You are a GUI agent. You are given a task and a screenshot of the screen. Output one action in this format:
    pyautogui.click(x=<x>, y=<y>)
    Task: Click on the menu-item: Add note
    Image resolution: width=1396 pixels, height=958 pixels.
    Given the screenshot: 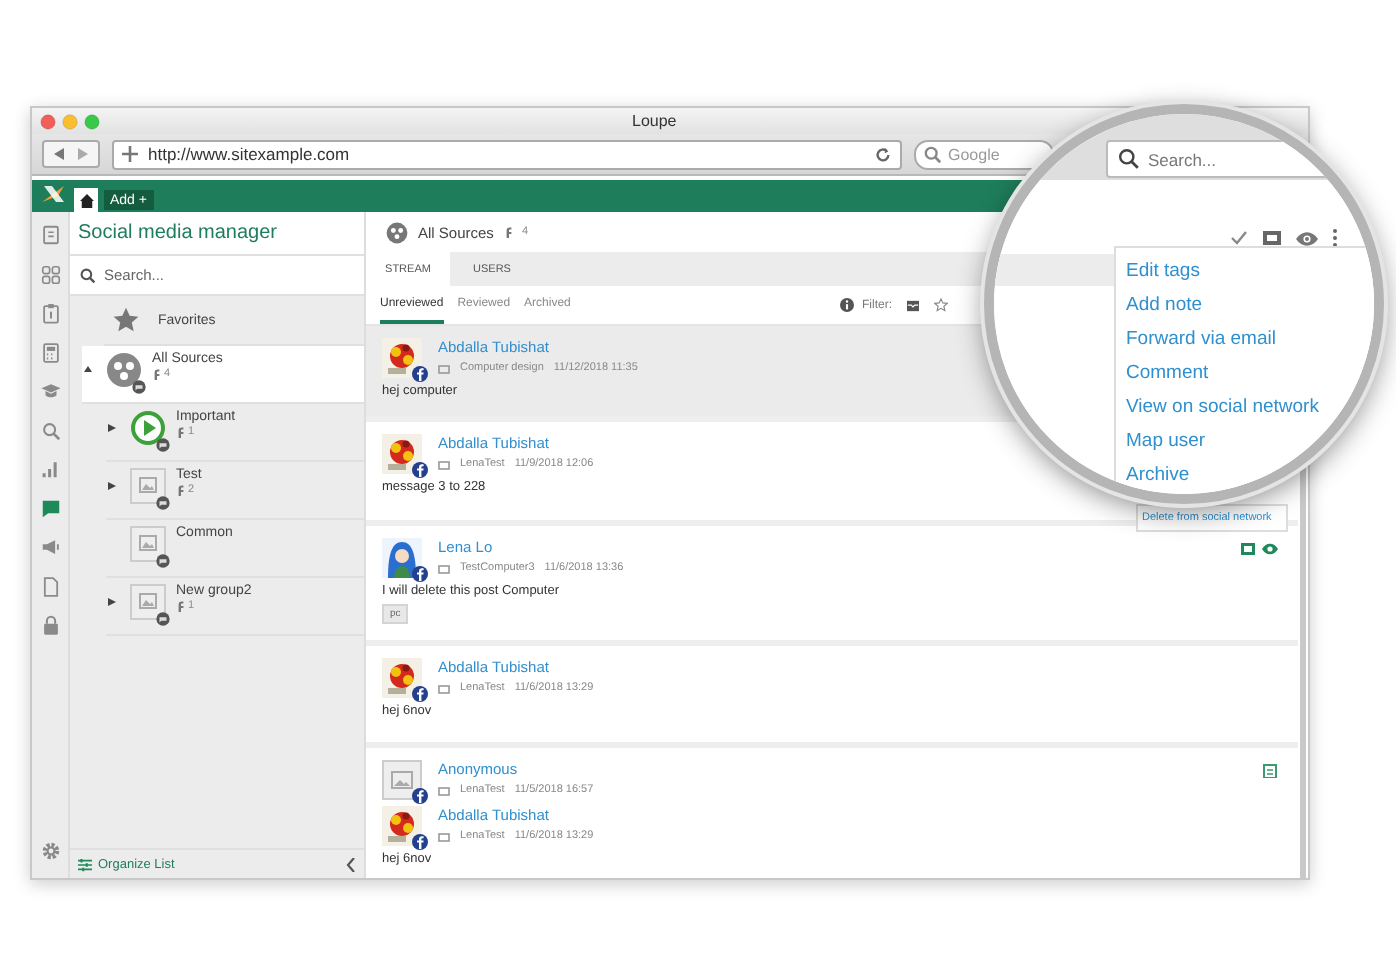 What is the action you would take?
    pyautogui.click(x=1250, y=305)
    